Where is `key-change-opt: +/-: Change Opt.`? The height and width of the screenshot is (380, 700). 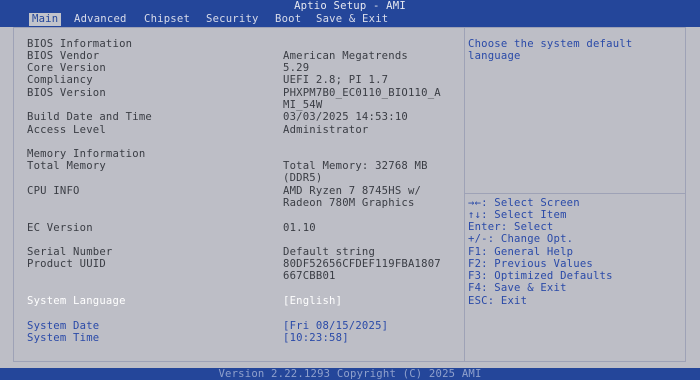 key-change-opt: +/-: Change Opt. is located at coordinates (521, 239).